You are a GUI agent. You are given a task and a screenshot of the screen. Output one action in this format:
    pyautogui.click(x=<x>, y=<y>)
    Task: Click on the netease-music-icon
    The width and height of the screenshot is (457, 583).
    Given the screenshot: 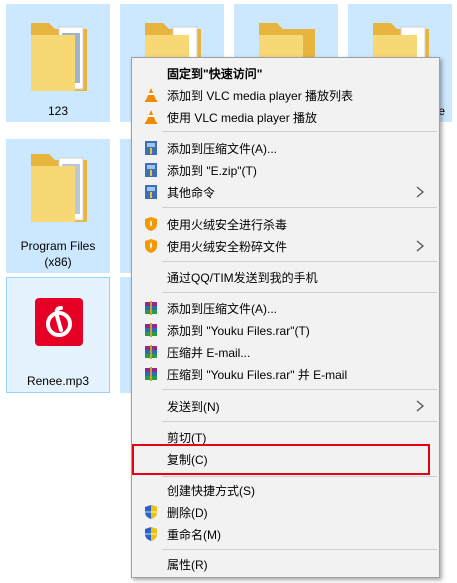 What is the action you would take?
    pyautogui.click(x=59, y=322)
    